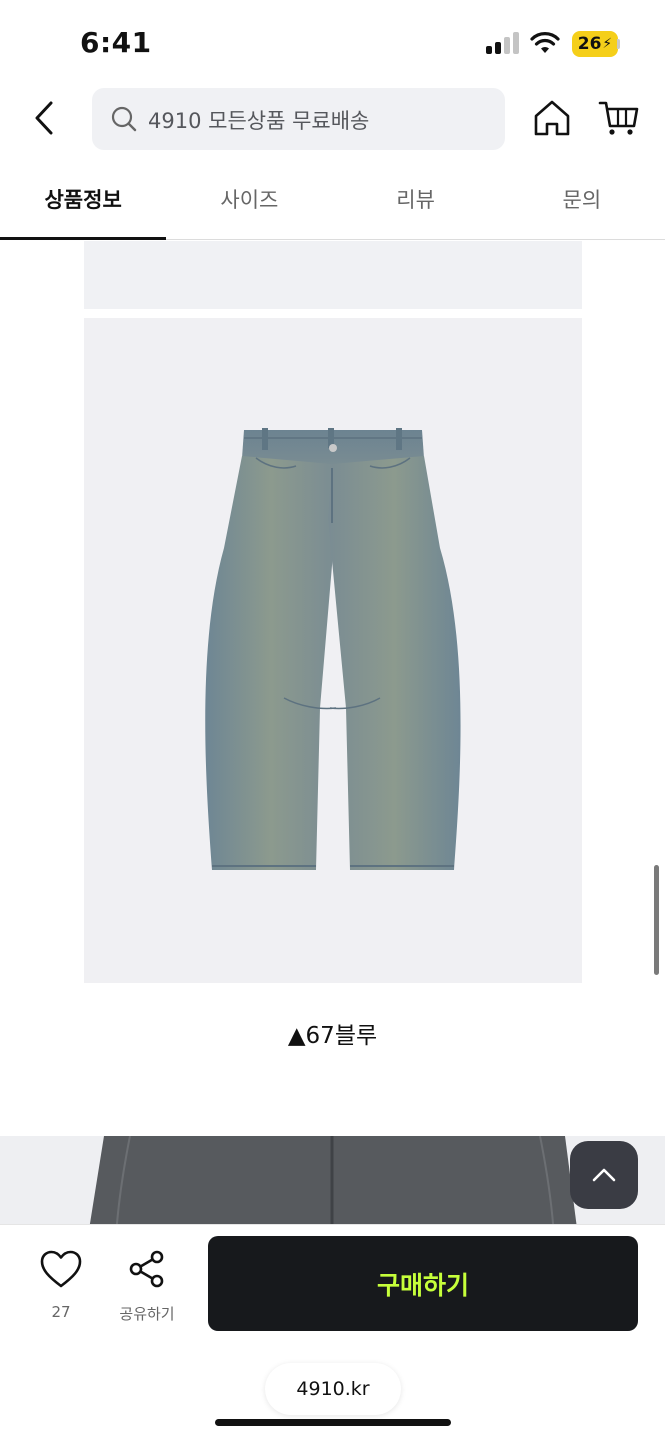 Image resolution: width=665 pixels, height=1440 pixels. I want to click on scrollbar, so click(656, 920).